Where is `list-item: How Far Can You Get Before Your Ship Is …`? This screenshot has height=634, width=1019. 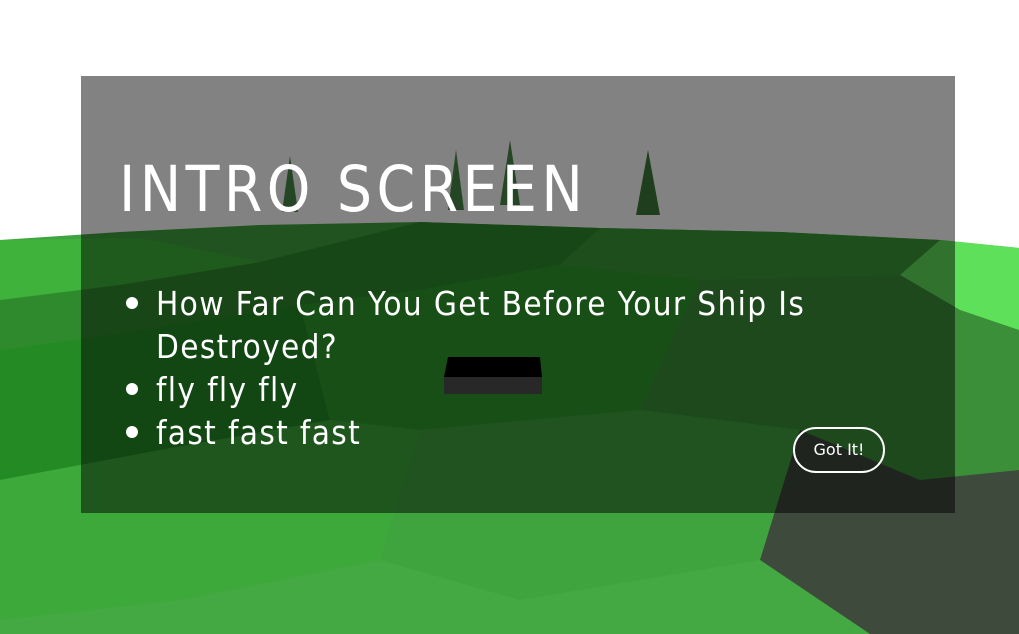
list-item: How Far Can You Get Before Your Ship Is … is located at coordinates (521, 325).